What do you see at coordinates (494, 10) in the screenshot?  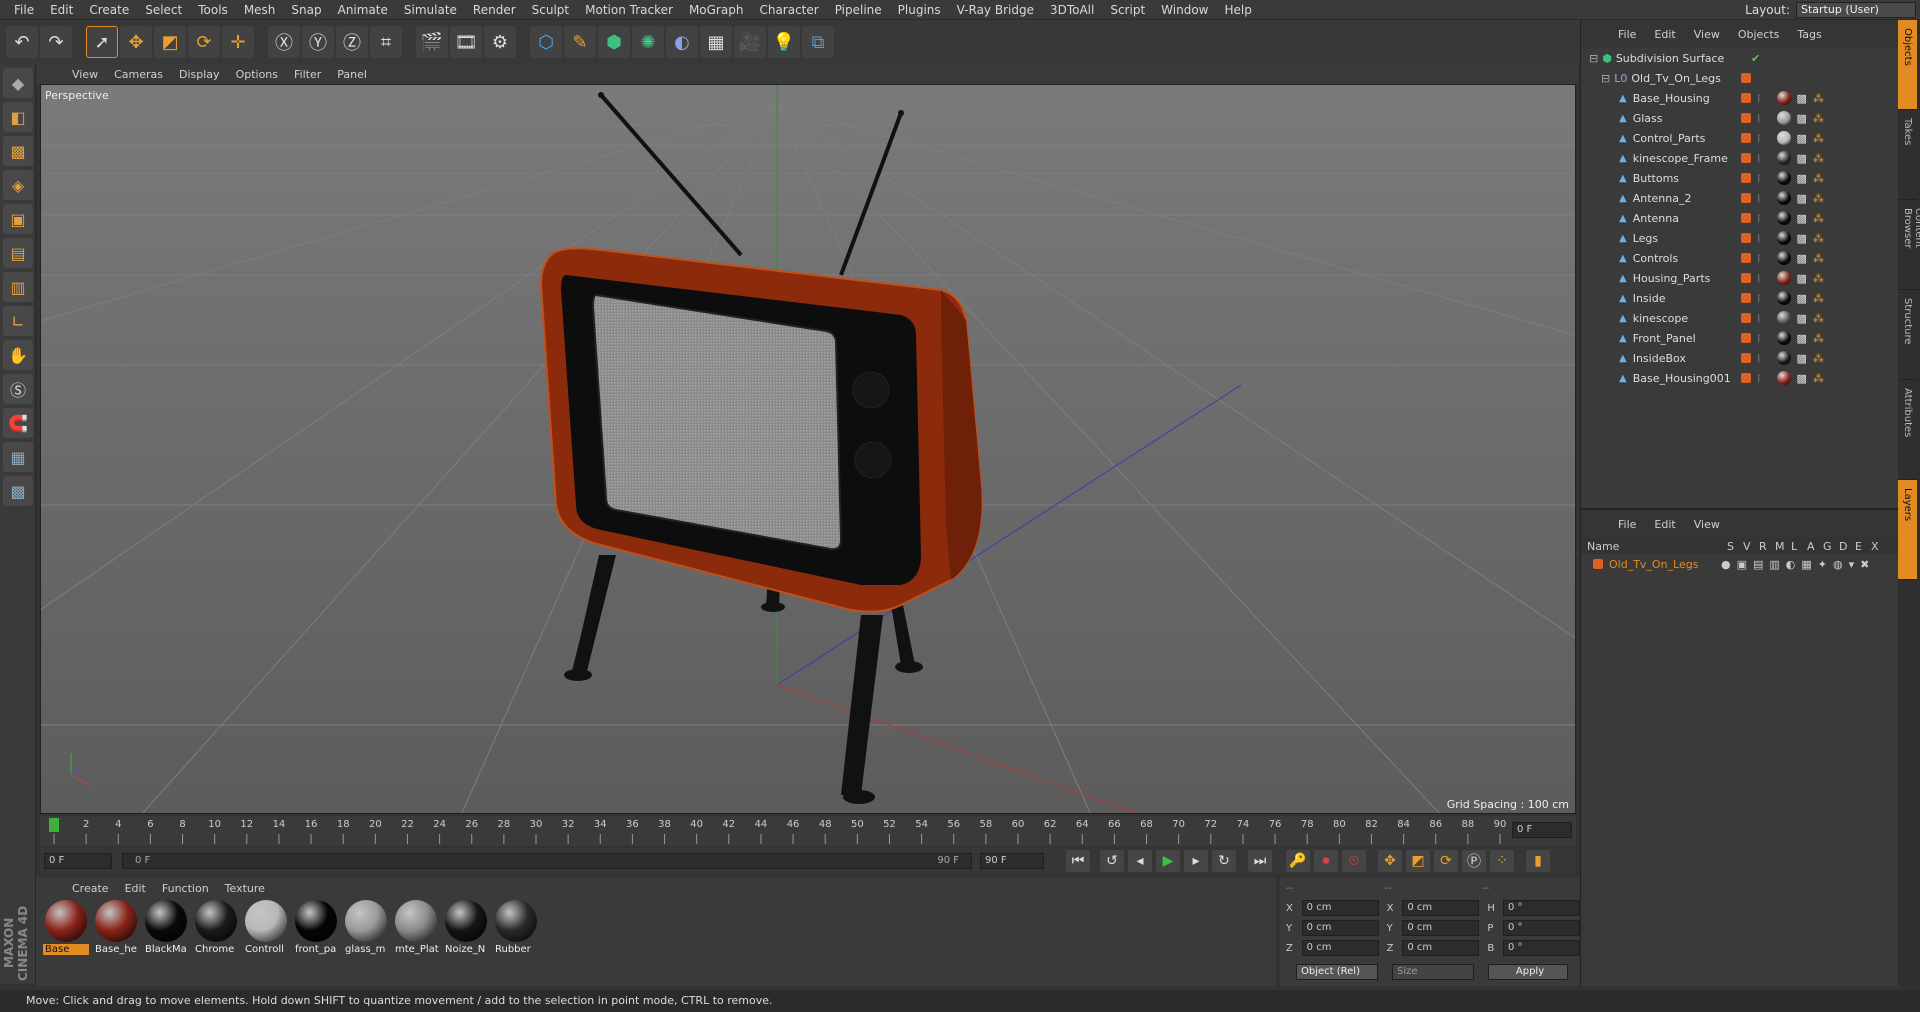 I see `menu-item-render: Render` at bounding box center [494, 10].